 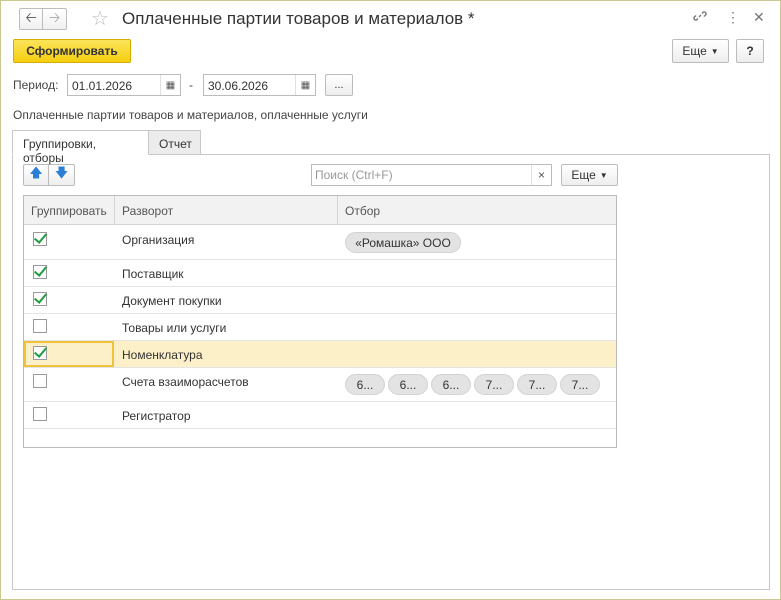 I want to click on search-field: ×, so click(x=431, y=175).